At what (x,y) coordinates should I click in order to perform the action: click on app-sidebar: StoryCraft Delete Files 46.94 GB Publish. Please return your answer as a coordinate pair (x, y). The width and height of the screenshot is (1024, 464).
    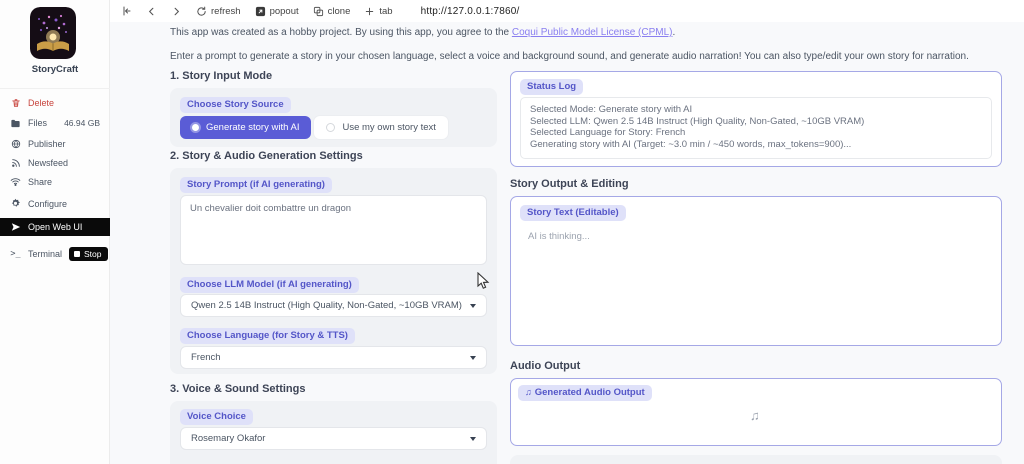
    Looking at the image, I should click on (55, 232).